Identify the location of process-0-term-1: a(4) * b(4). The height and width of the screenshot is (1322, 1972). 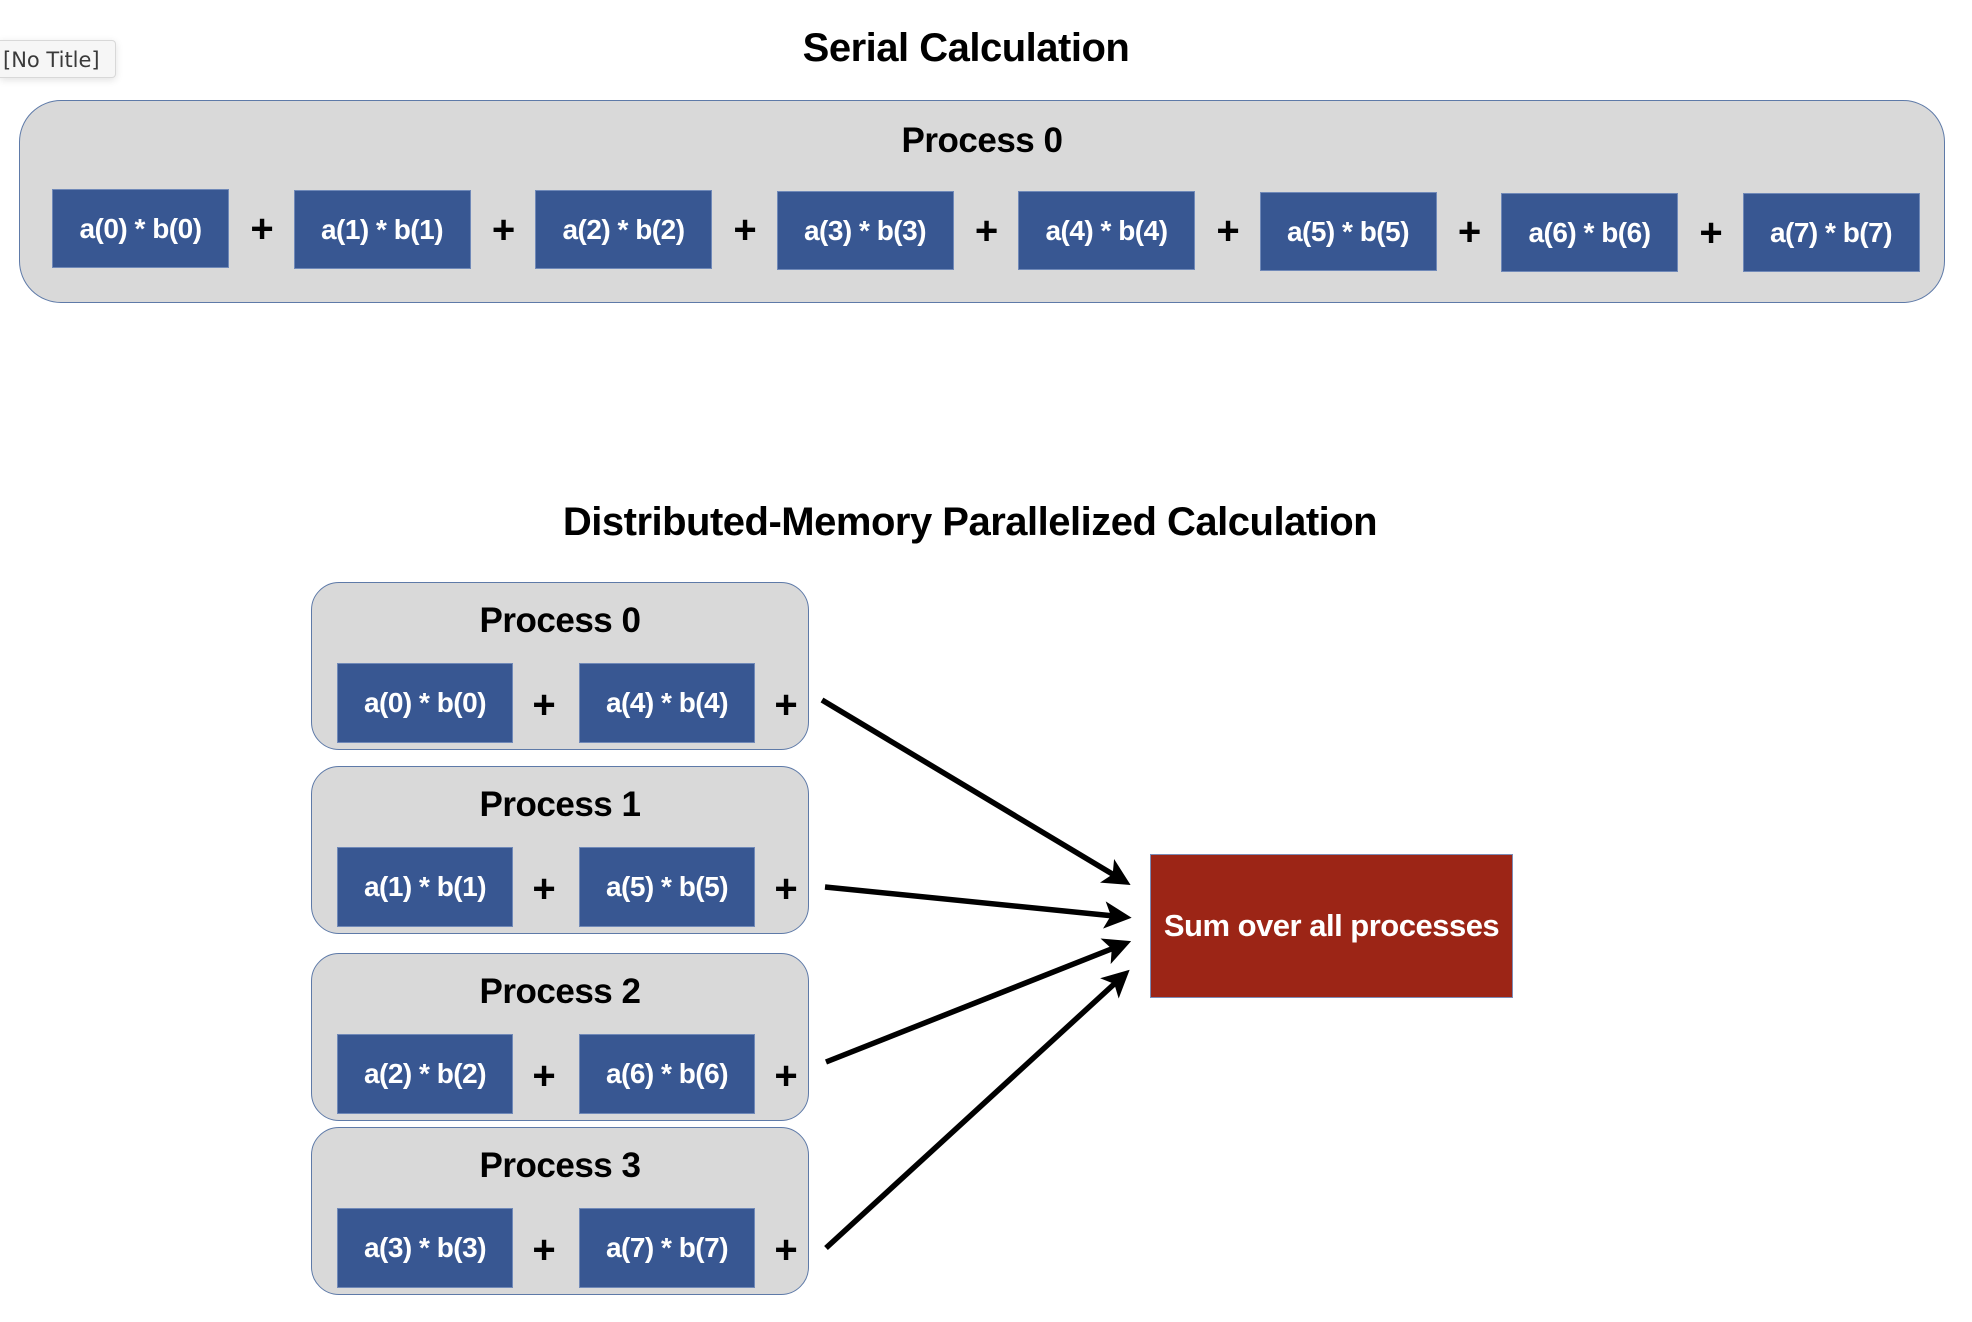
(667, 703).